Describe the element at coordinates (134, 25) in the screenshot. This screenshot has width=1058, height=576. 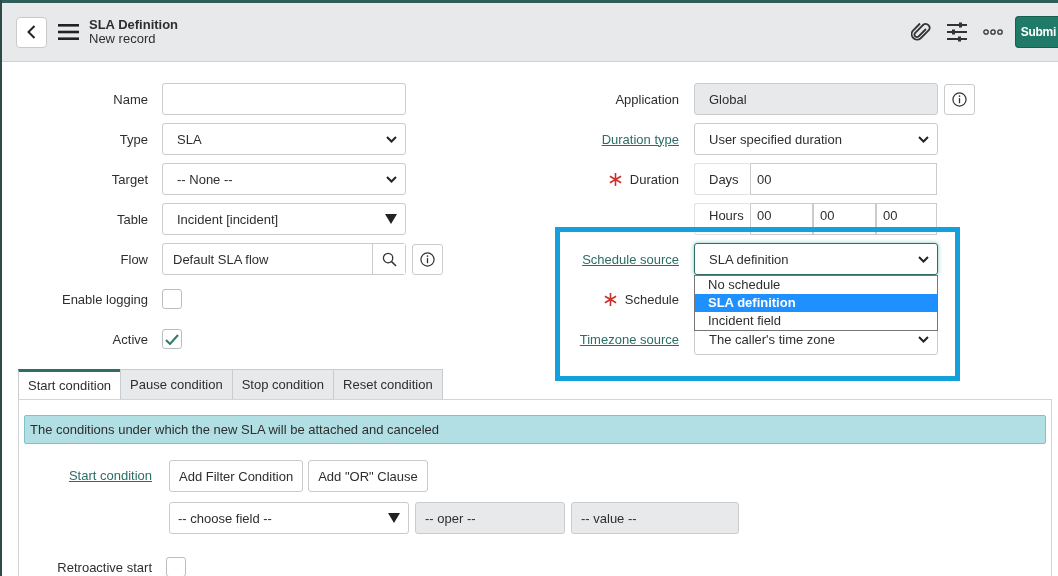
I see `record-title: SLA Definition` at that location.